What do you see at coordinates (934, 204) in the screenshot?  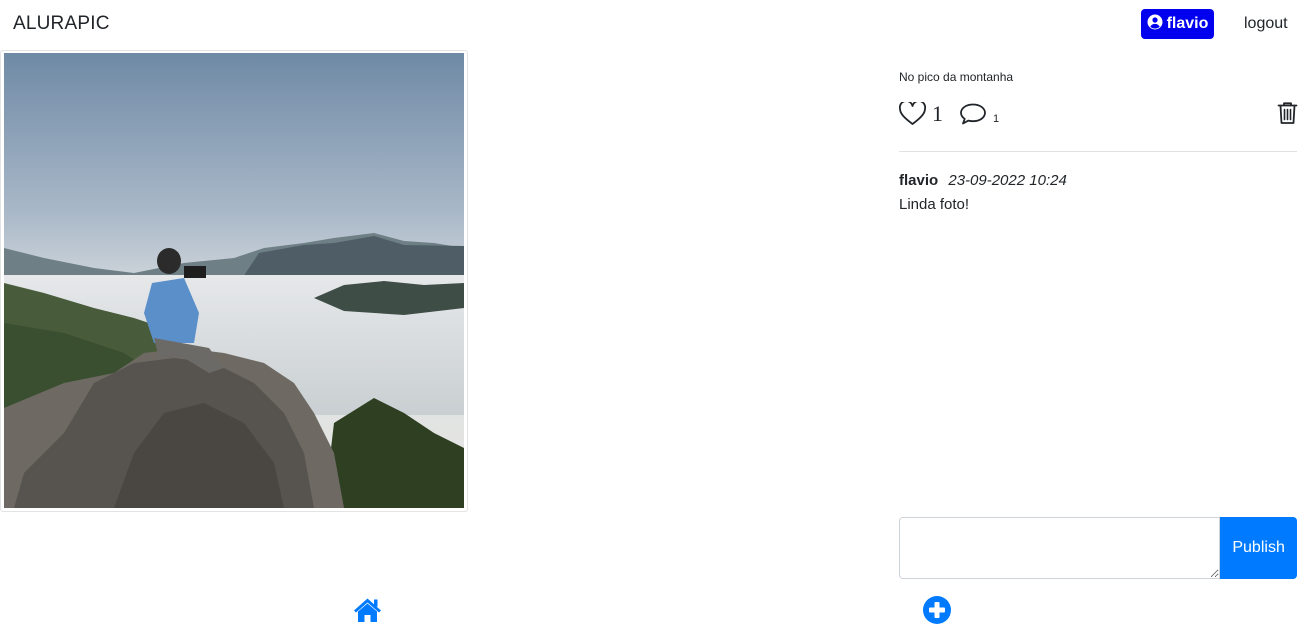 I see `comment-text: Linda foto!` at bounding box center [934, 204].